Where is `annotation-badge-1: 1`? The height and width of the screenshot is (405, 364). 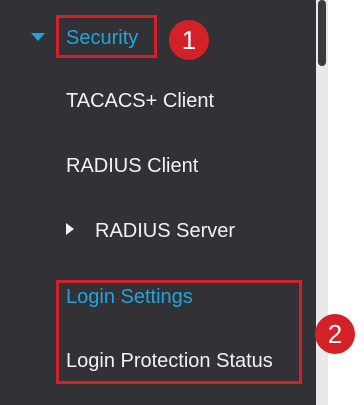 annotation-badge-1: 1 is located at coordinates (189, 40).